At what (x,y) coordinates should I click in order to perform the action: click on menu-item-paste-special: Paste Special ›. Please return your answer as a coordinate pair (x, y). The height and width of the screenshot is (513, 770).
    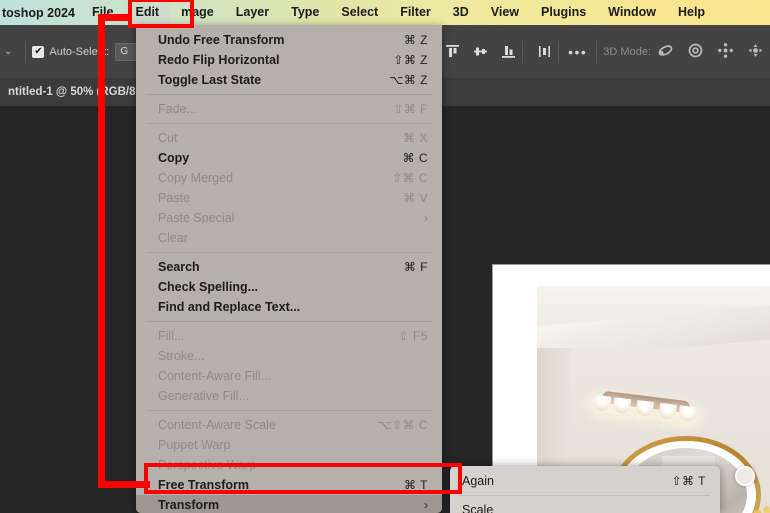
    Looking at the image, I should click on (289, 218).